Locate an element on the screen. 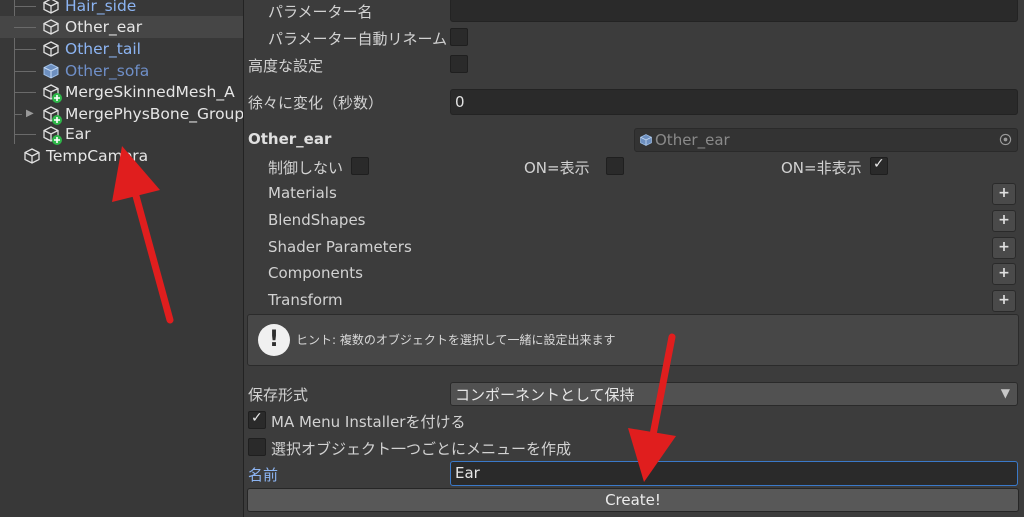  materials-section-label: Materials is located at coordinates (302, 193).